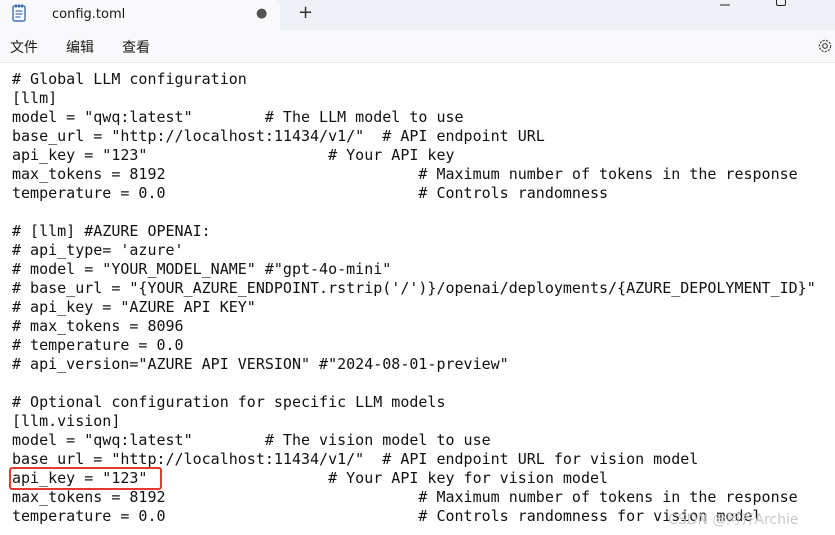 The width and height of the screenshot is (835, 535). What do you see at coordinates (414, 231) in the screenshot?
I see `code-line: # [llm] #AZURE OPENAI:` at bounding box center [414, 231].